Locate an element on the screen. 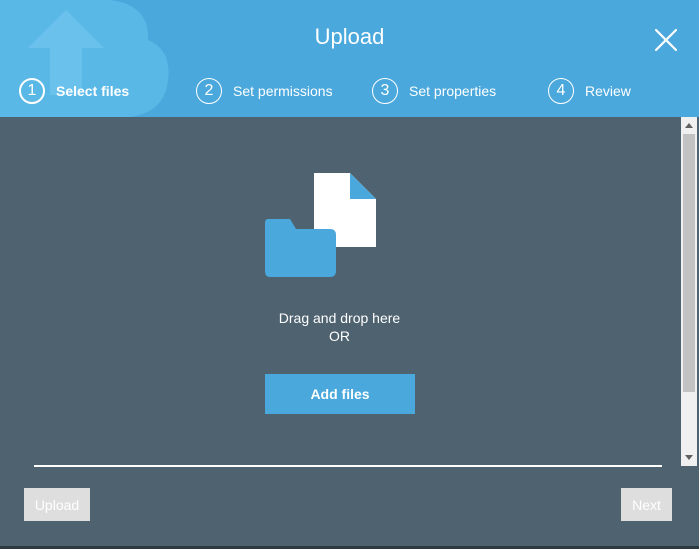 This screenshot has width=699, height=549. scroll-up-button is located at coordinates (689, 125).